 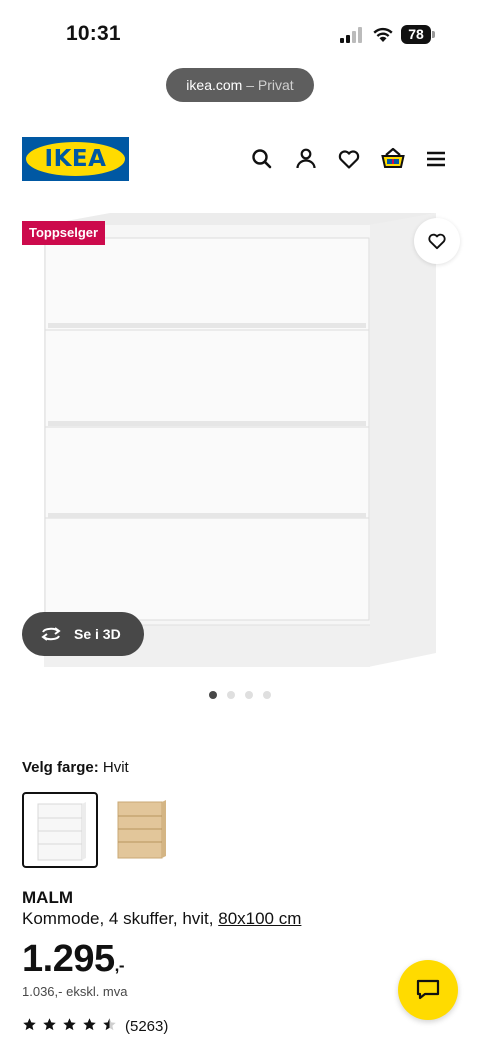 What do you see at coordinates (393, 159) in the screenshot?
I see `cart-icon` at bounding box center [393, 159].